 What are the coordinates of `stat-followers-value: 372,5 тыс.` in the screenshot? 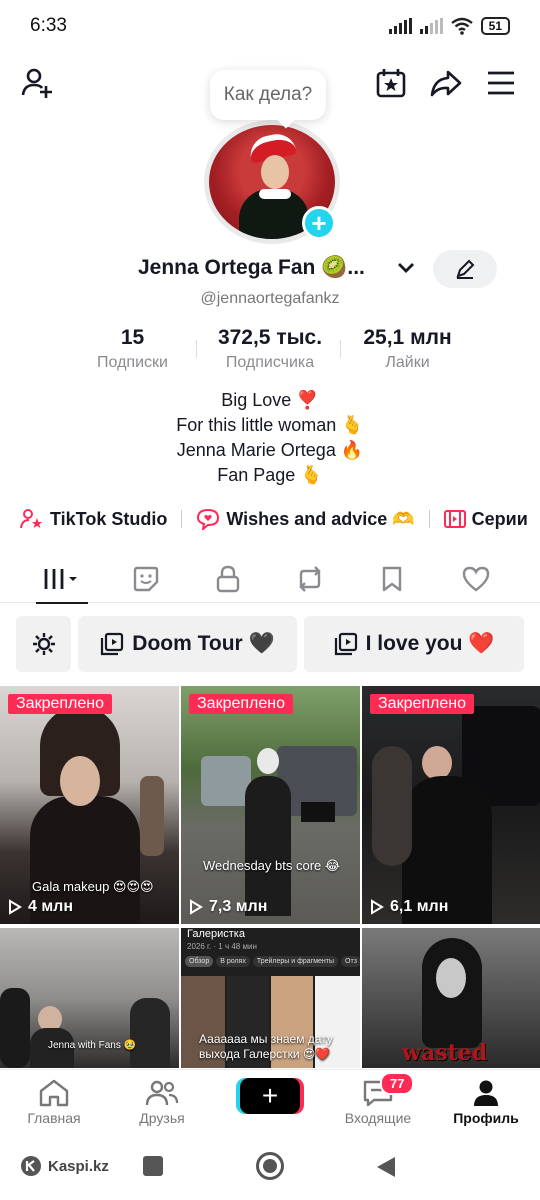 It's located at (270, 337).